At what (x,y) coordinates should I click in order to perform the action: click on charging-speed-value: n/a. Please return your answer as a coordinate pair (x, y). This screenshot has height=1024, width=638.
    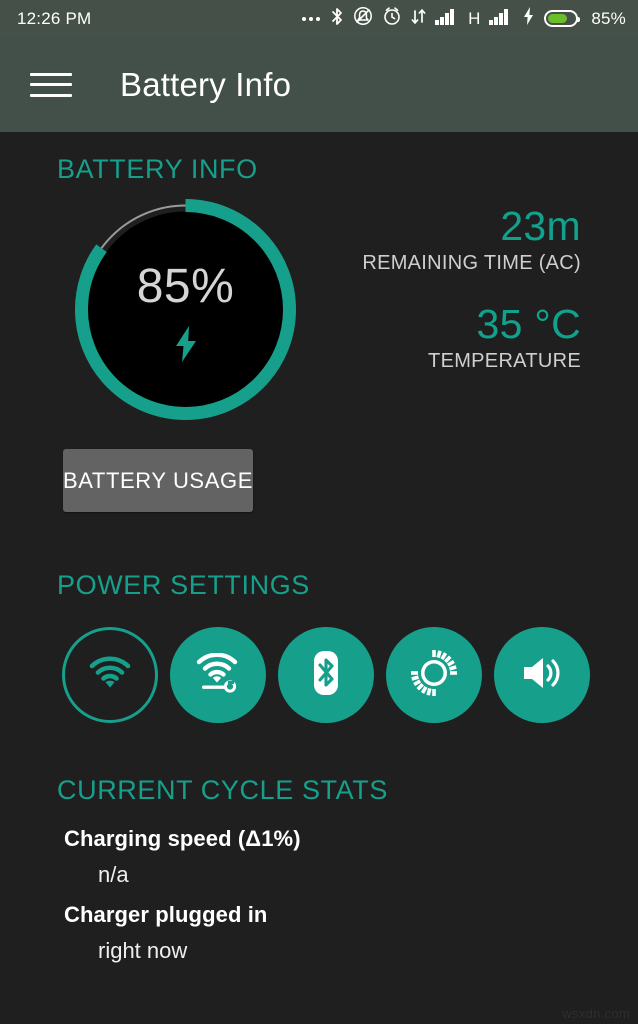
    Looking at the image, I should click on (113, 874).